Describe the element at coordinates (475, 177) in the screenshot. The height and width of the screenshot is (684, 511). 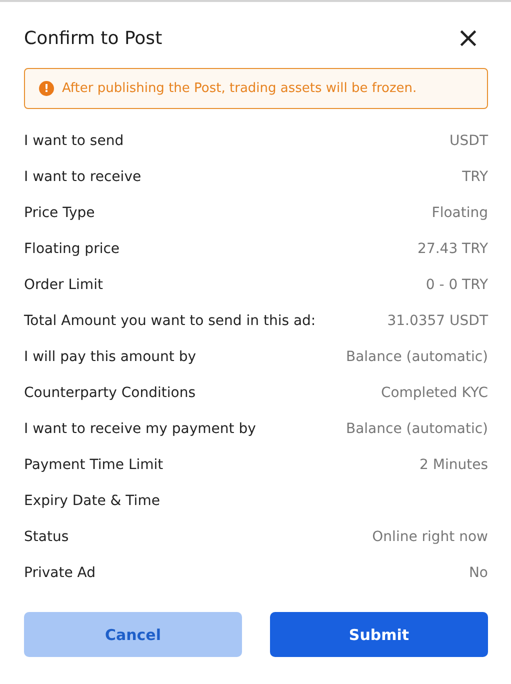
I see `field-value: TRY` at that location.